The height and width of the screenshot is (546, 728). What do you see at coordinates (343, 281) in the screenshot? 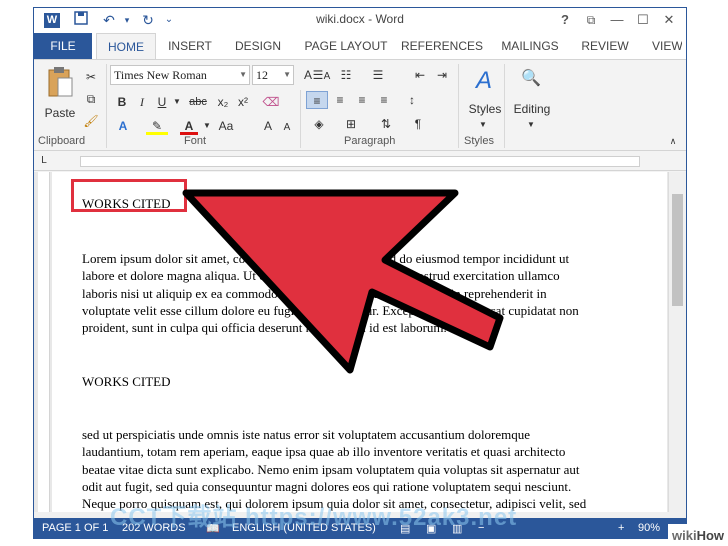
I see `callout-arrow-icon` at bounding box center [343, 281].